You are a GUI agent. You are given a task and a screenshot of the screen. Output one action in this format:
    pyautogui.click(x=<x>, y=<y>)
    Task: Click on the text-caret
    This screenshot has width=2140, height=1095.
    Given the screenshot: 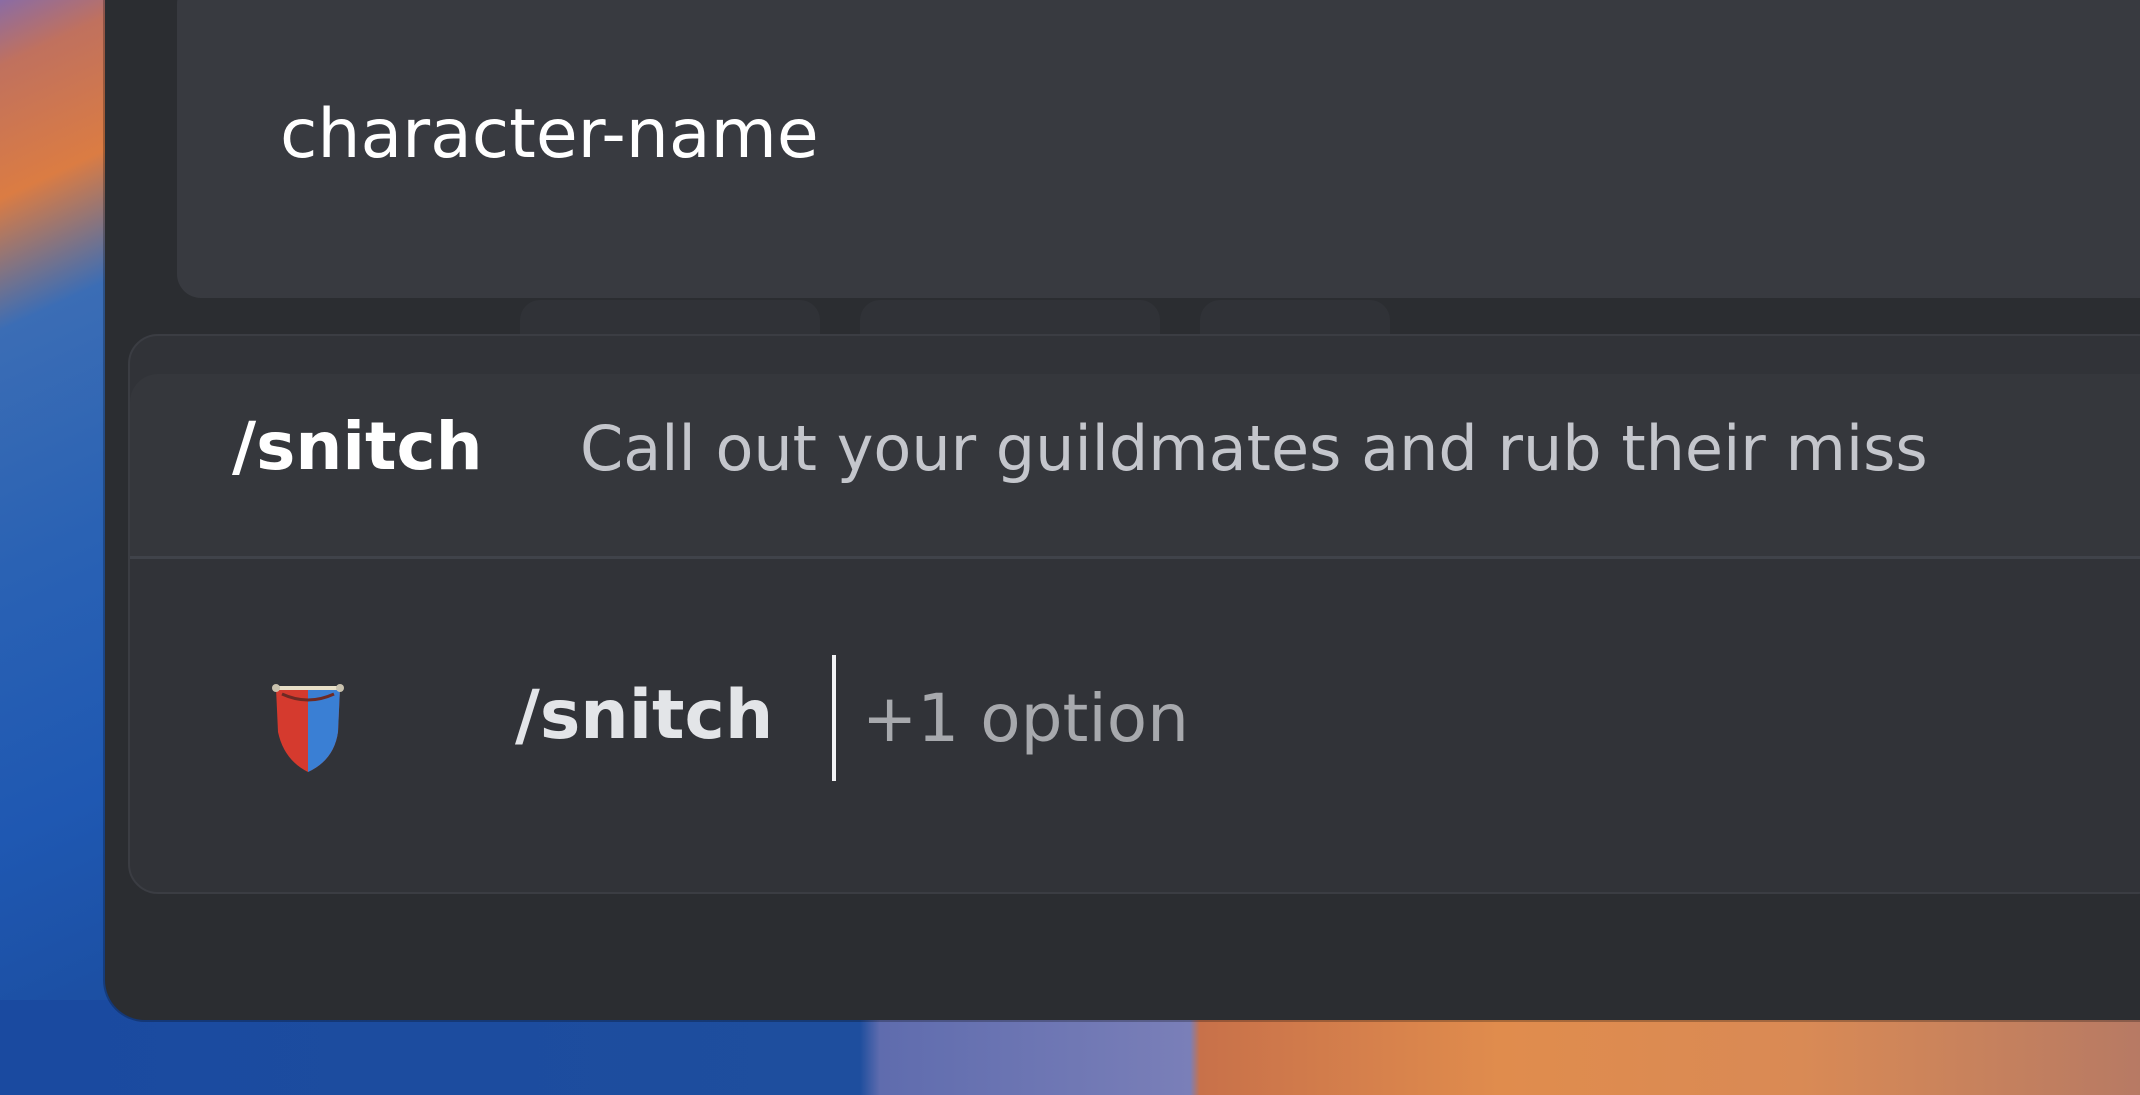 What is the action you would take?
    pyautogui.click(x=834, y=718)
    